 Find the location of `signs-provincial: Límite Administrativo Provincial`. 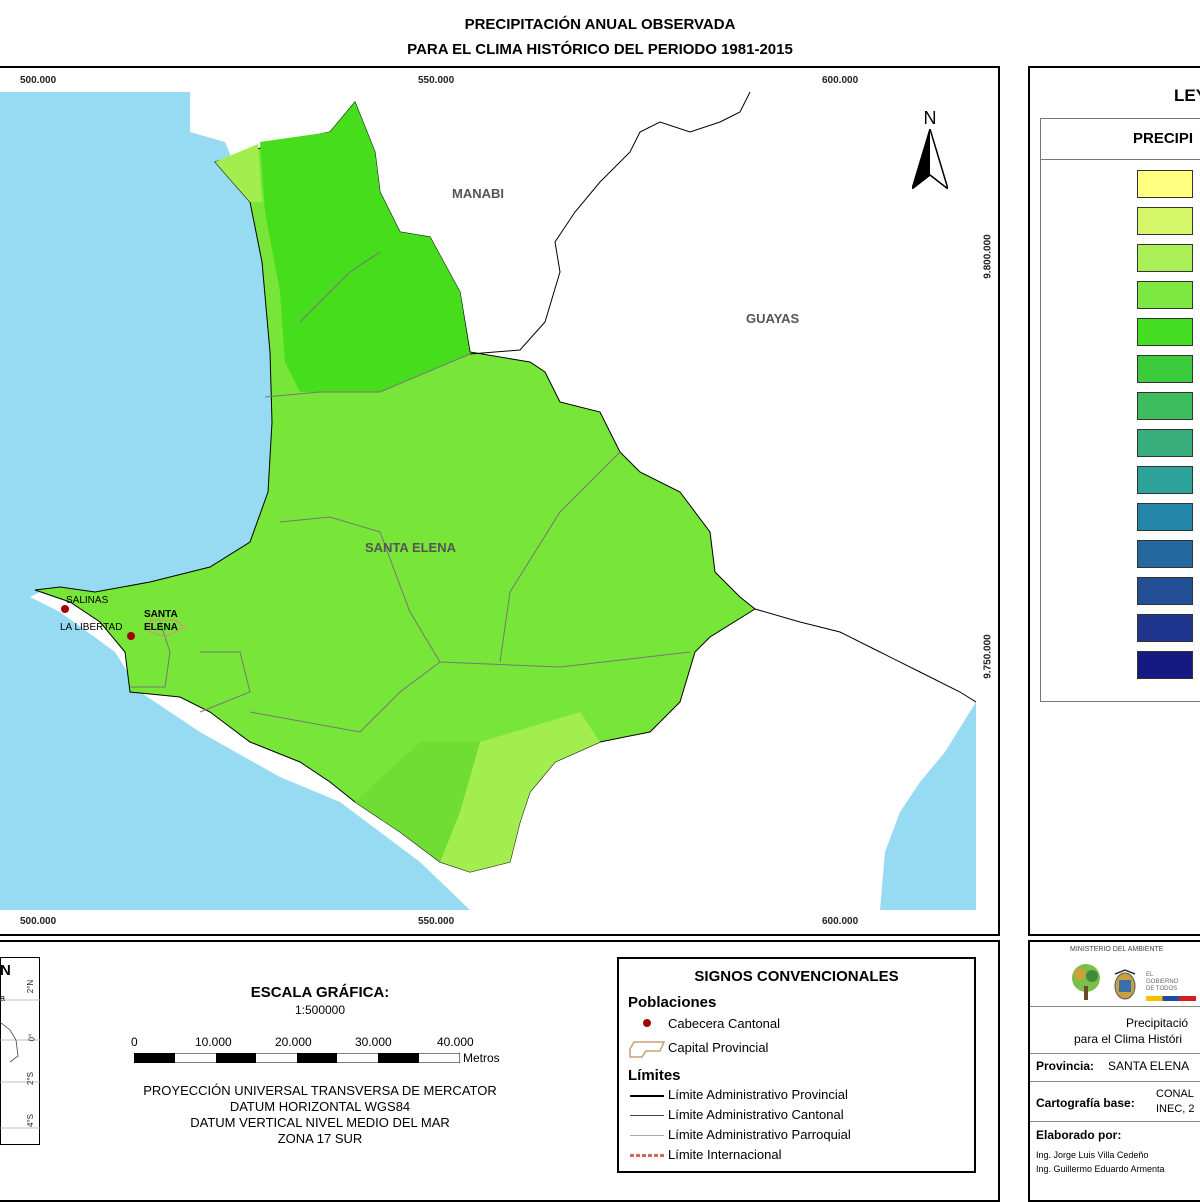

signs-provincial: Límite Administrativo Provincial is located at coordinates (758, 1094).